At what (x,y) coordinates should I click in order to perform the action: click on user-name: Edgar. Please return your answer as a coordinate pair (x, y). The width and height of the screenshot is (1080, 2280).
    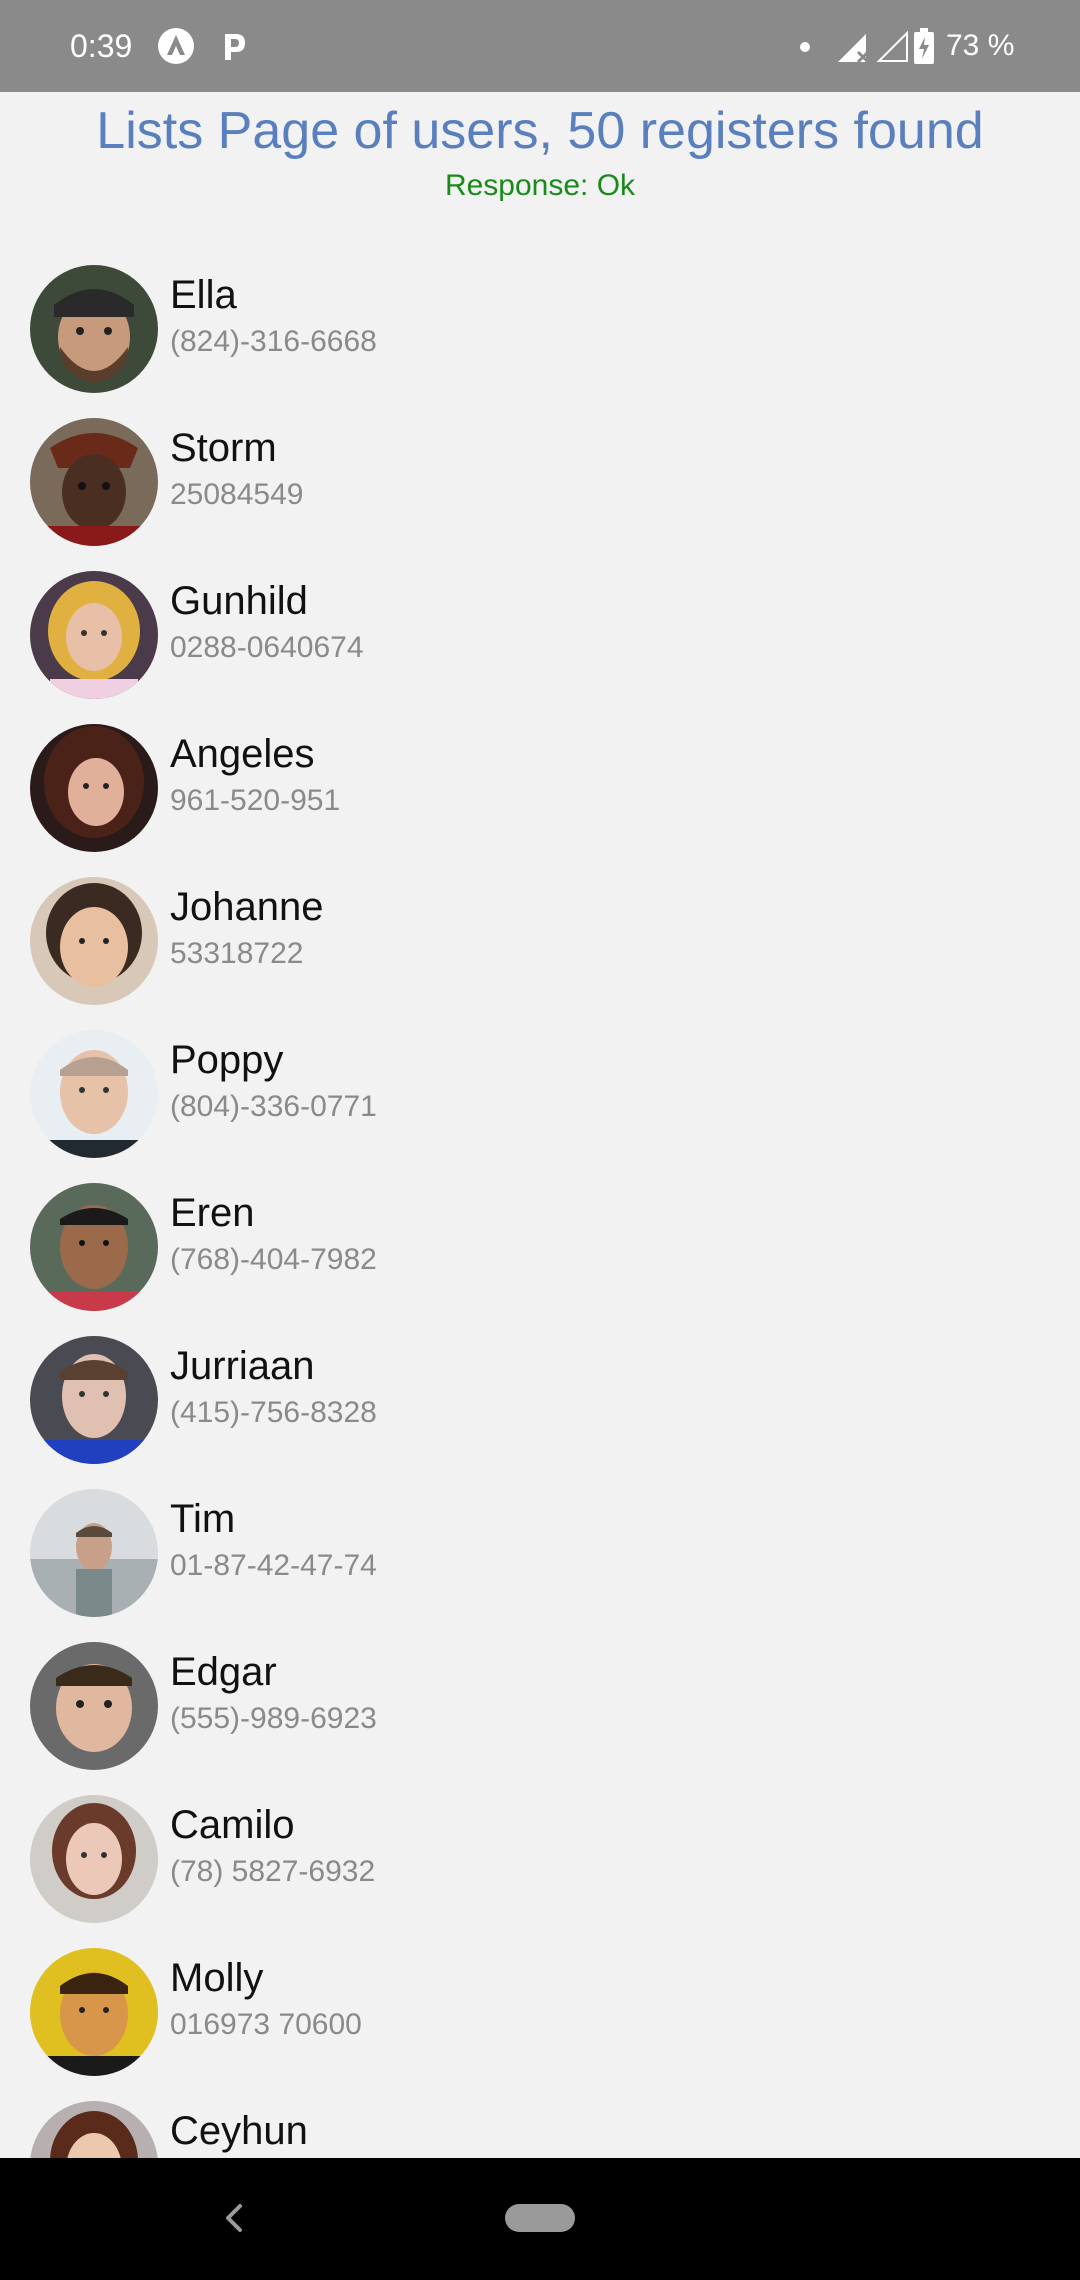
    Looking at the image, I should click on (223, 1672).